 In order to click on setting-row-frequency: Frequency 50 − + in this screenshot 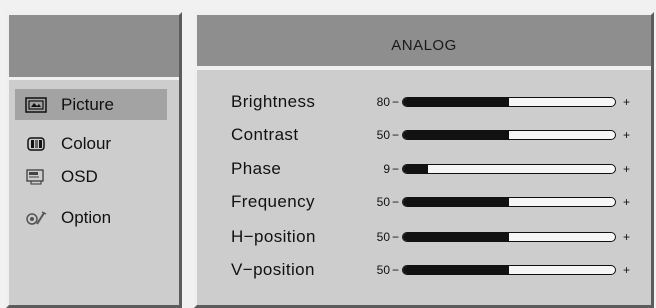, I will do `click(430, 202)`.